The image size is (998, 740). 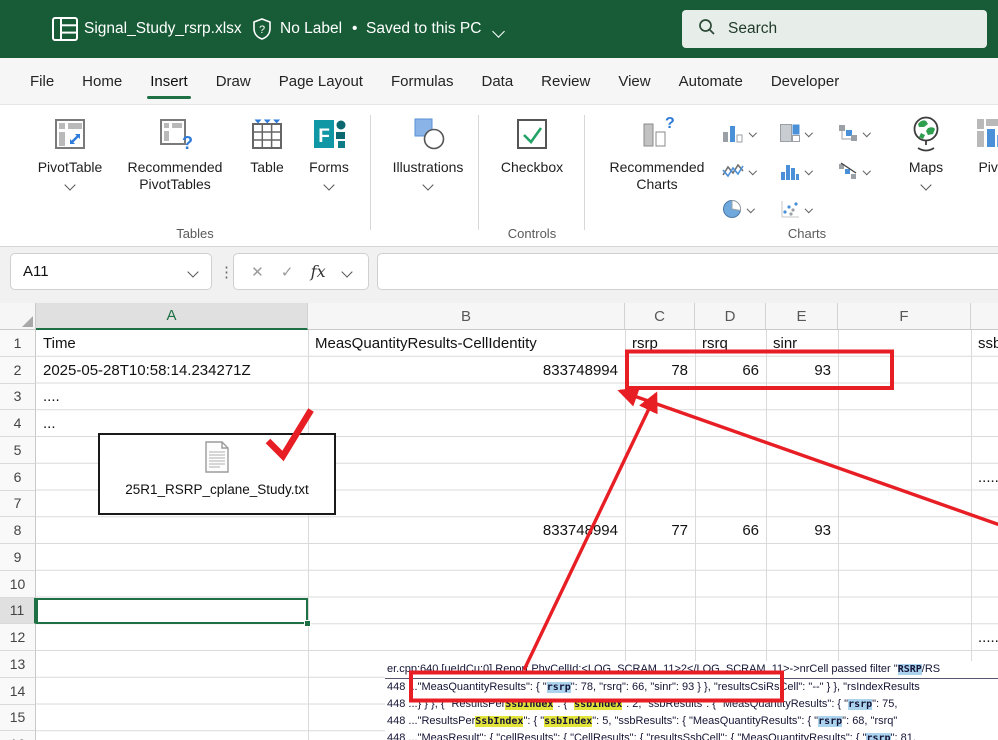 I want to click on embedded-object: 25R1_RSRP_cplane_Study.txt, so click(x=217, y=474).